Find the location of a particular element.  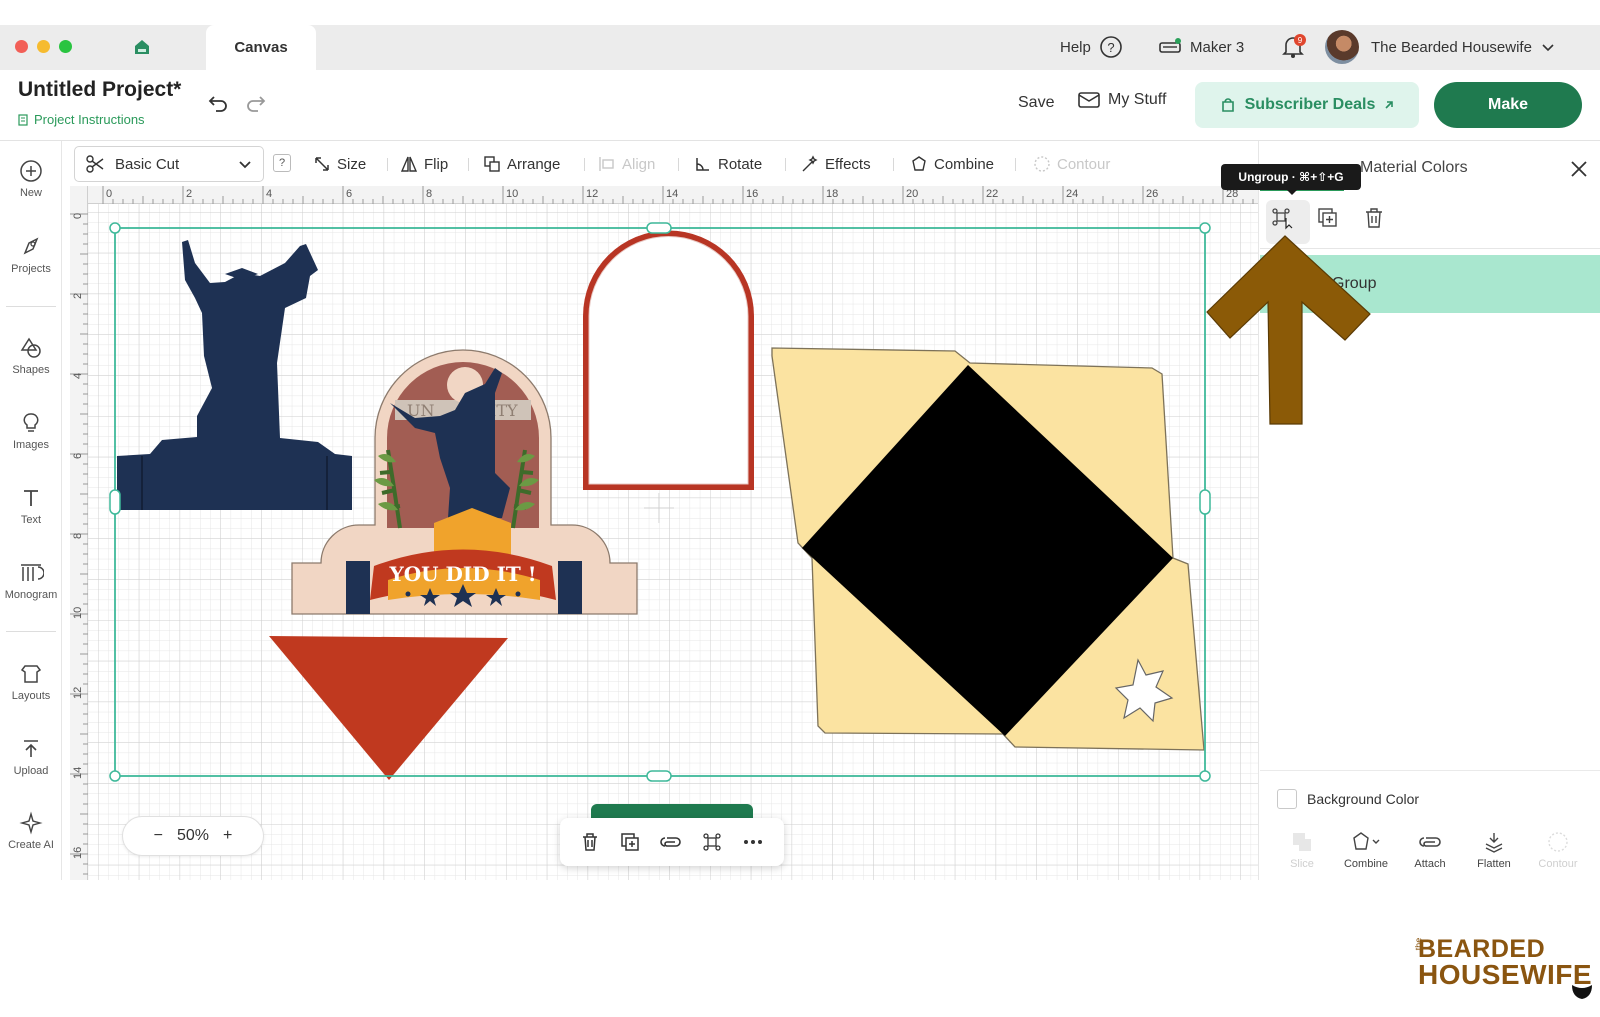

flatten-icon is located at coordinates (1494, 843).